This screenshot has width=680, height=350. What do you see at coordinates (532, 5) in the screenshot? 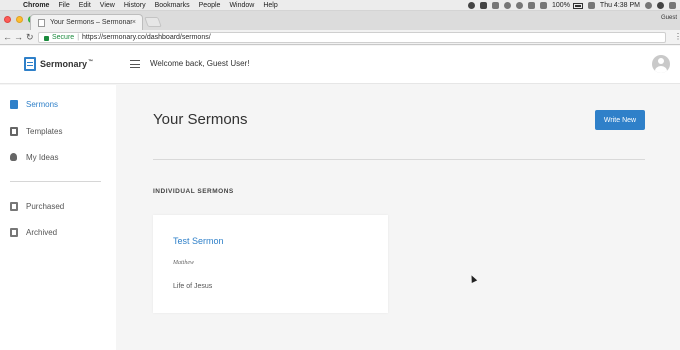
I see `airplay-icon` at bounding box center [532, 5].